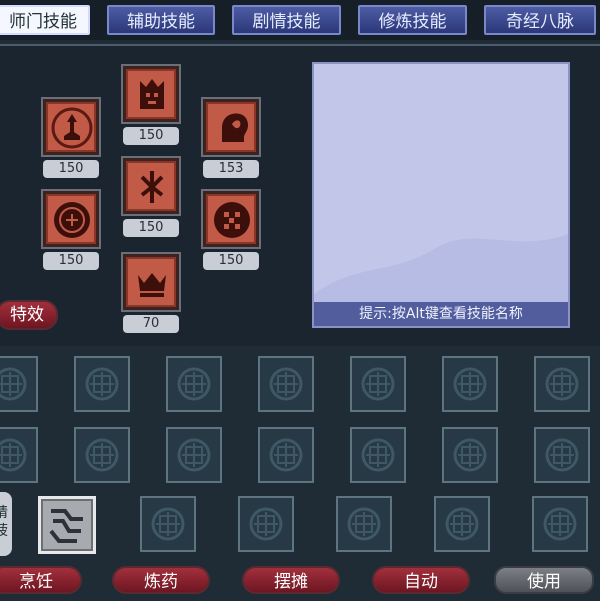 The image size is (600, 601). Describe the element at coordinates (161, 20) in the screenshot. I see `tab-assist-skills: 辅助技能` at that location.